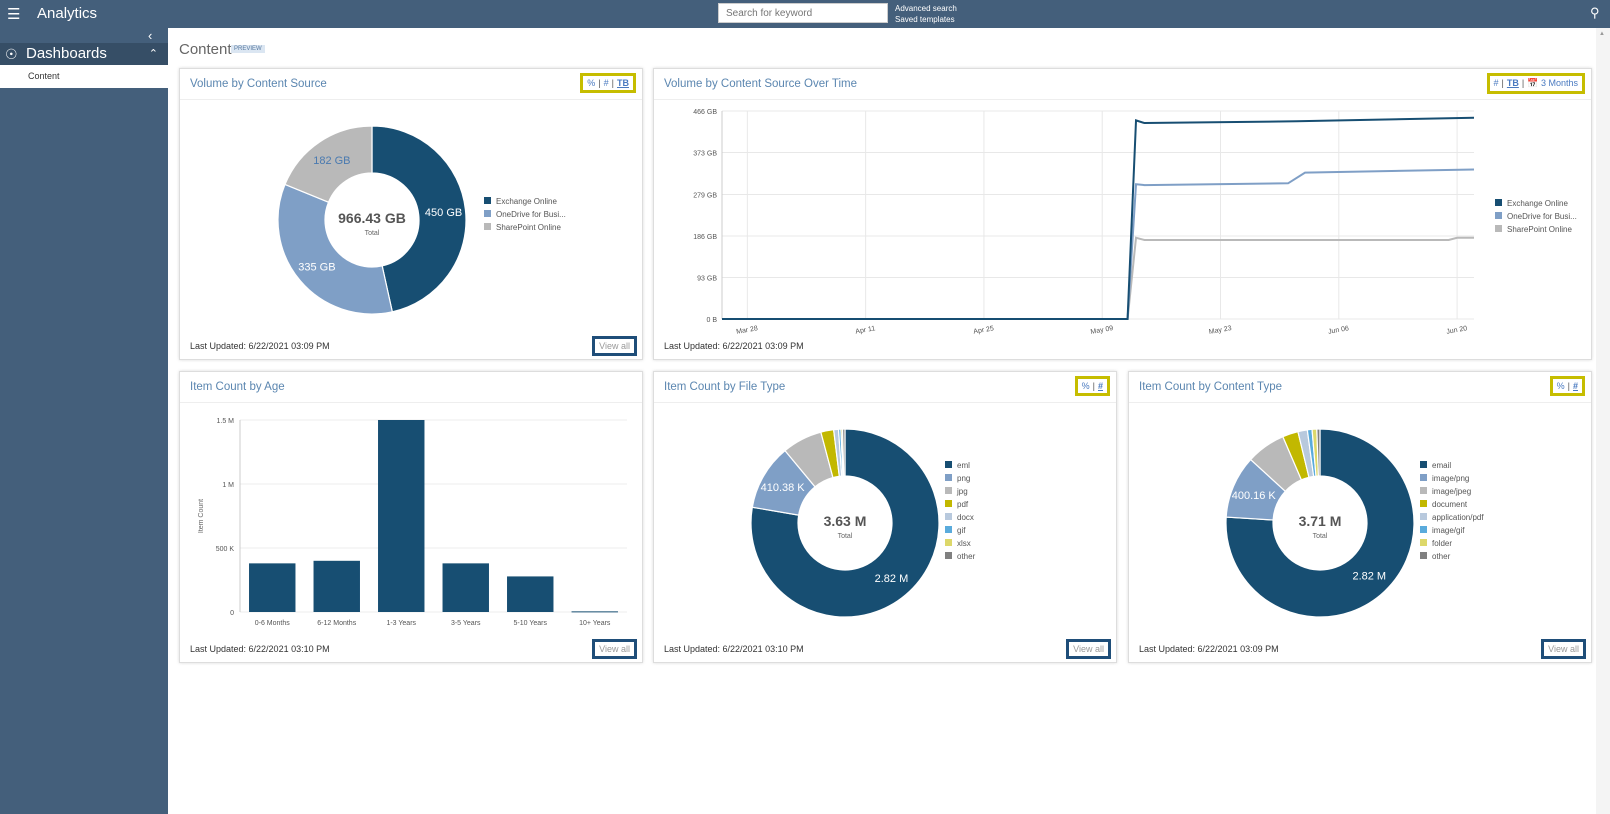 The height and width of the screenshot is (814, 1610). I want to click on y-axis-label: Item Count, so click(201, 516).